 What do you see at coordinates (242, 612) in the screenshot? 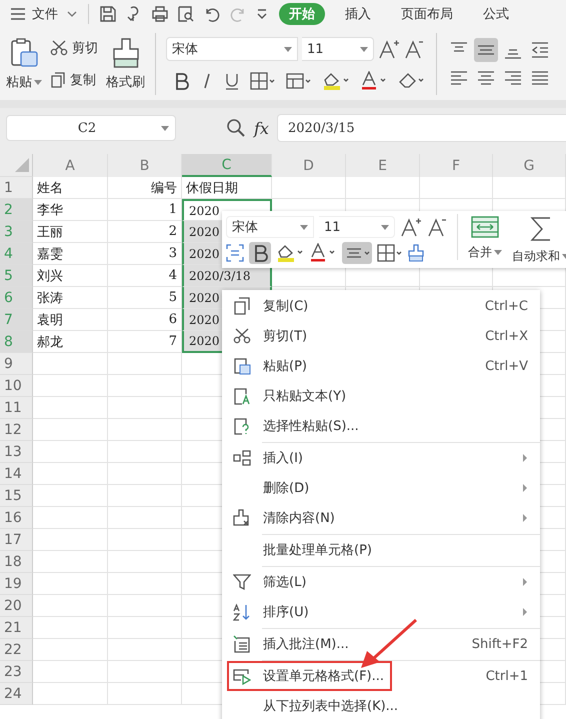
I see `sort-icon` at bounding box center [242, 612].